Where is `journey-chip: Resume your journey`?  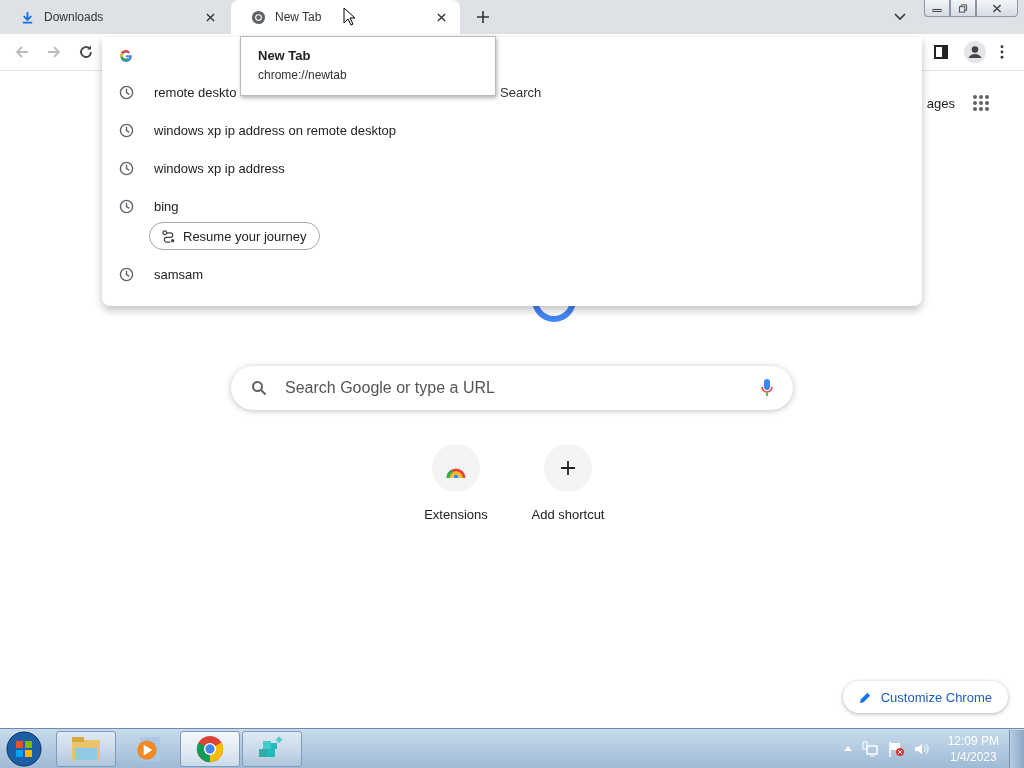 journey-chip: Resume your journey is located at coordinates (234, 236).